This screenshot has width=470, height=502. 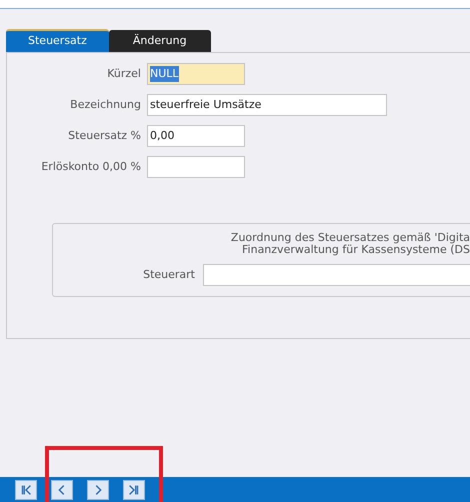 I want to click on first-page-icon, so click(x=26, y=489).